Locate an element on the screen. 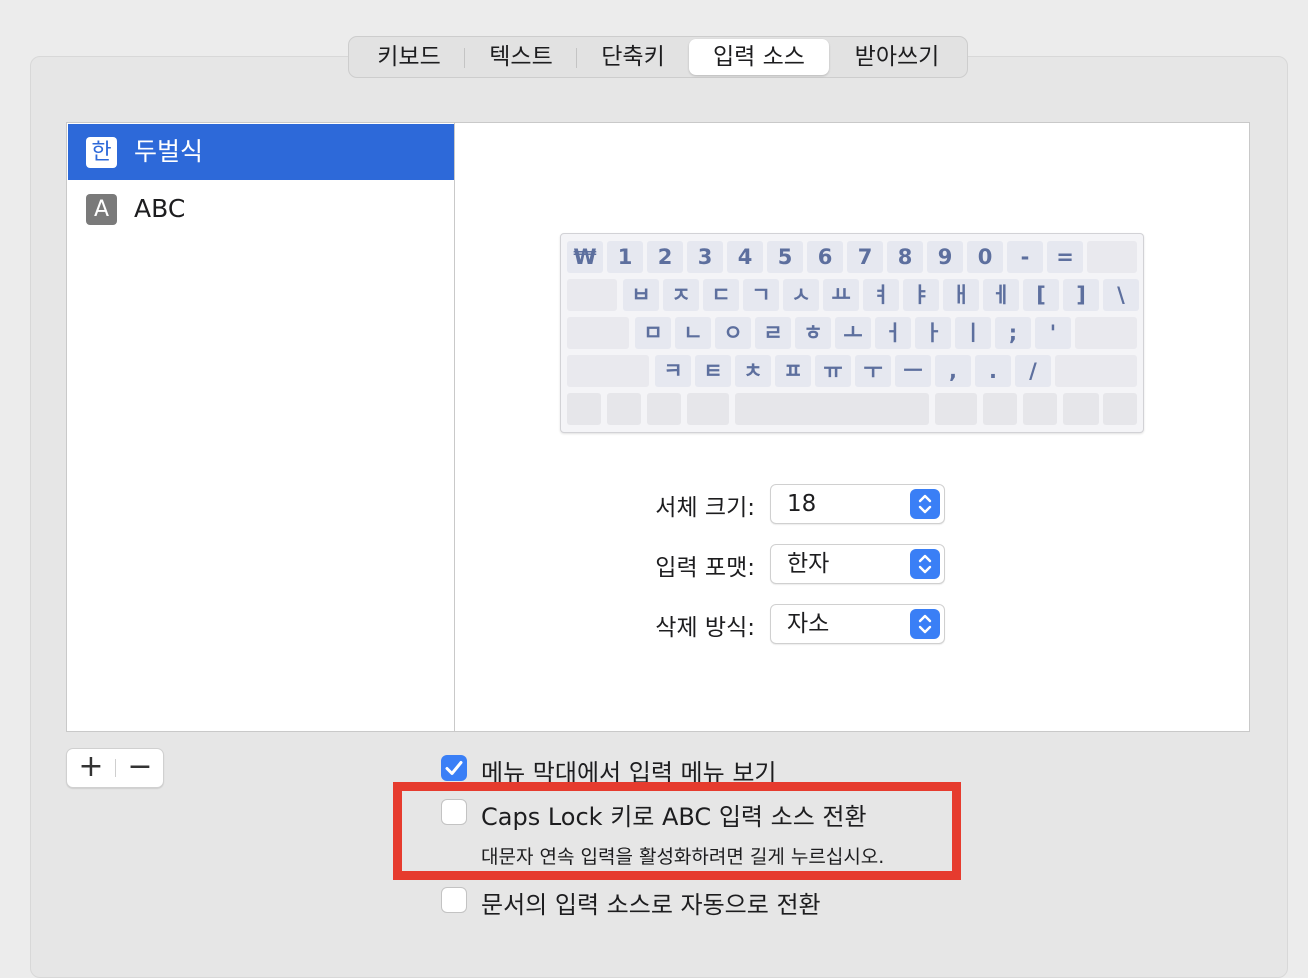 This screenshot has height=978, width=1308. keyboard-key: ㅅ is located at coordinates (801, 295).